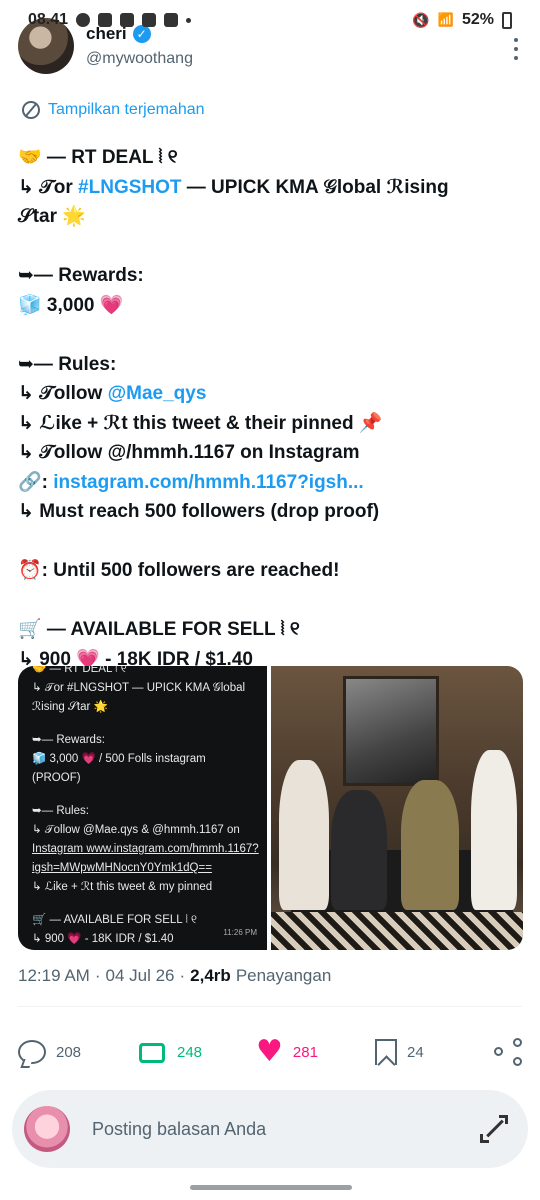  Describe the element at coordinates (199, 511) in the screenshot. I see `tweet-line: ↳ Must reach 500 followers (drop proof)` at that location.